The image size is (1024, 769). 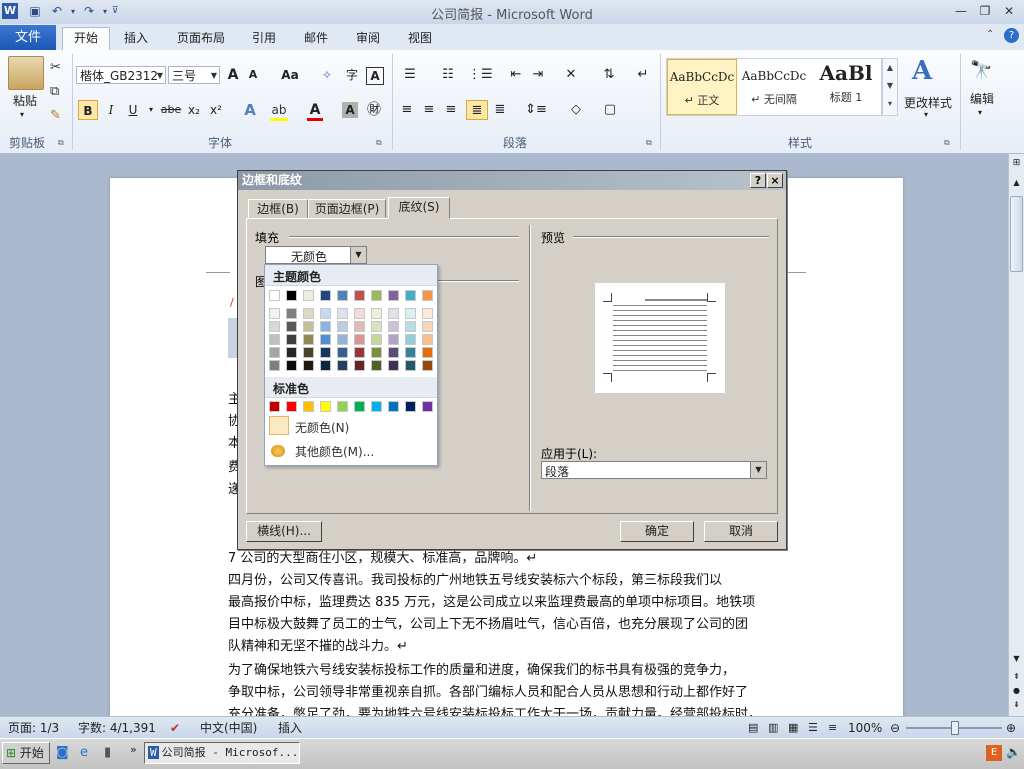 I want to click on volume-icon: 🔈, so click(x=1013, y=752).